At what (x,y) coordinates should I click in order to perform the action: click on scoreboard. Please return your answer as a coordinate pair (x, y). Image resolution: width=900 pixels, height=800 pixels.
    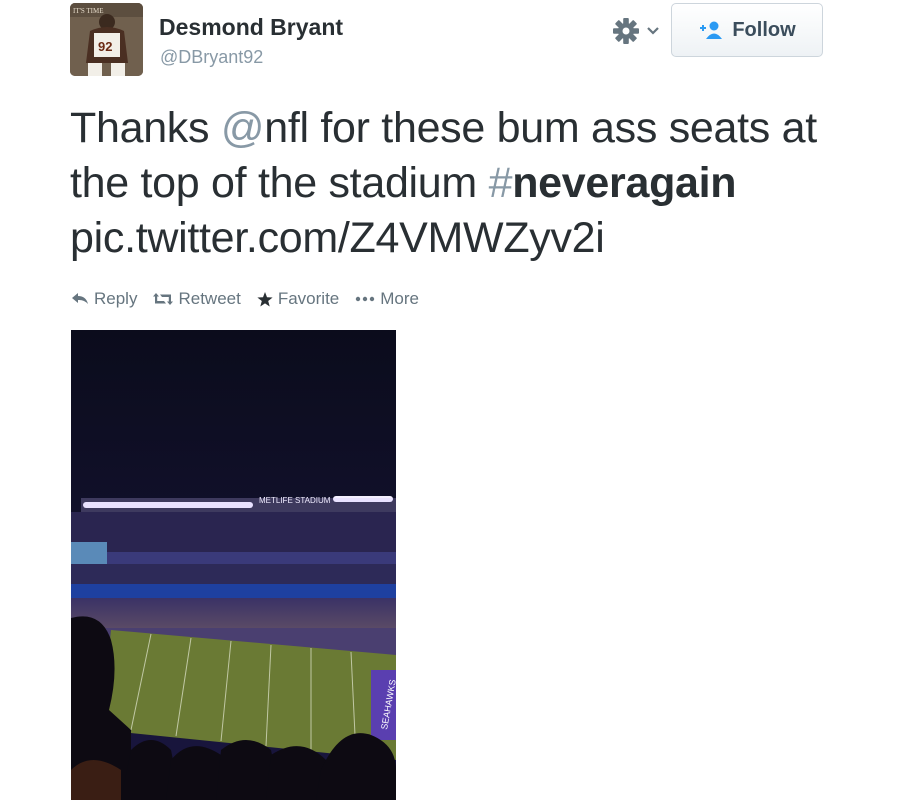
    Looking at the image, I should click on (89, 553).